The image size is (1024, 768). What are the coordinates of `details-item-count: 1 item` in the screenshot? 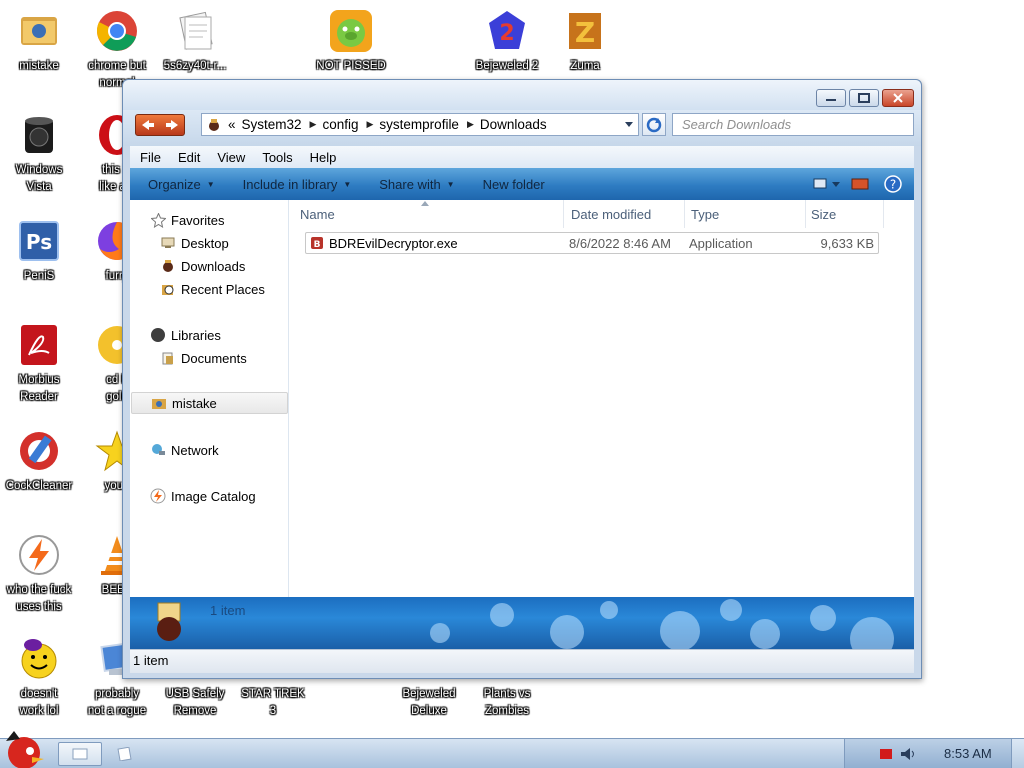 It's located at (228, 610).